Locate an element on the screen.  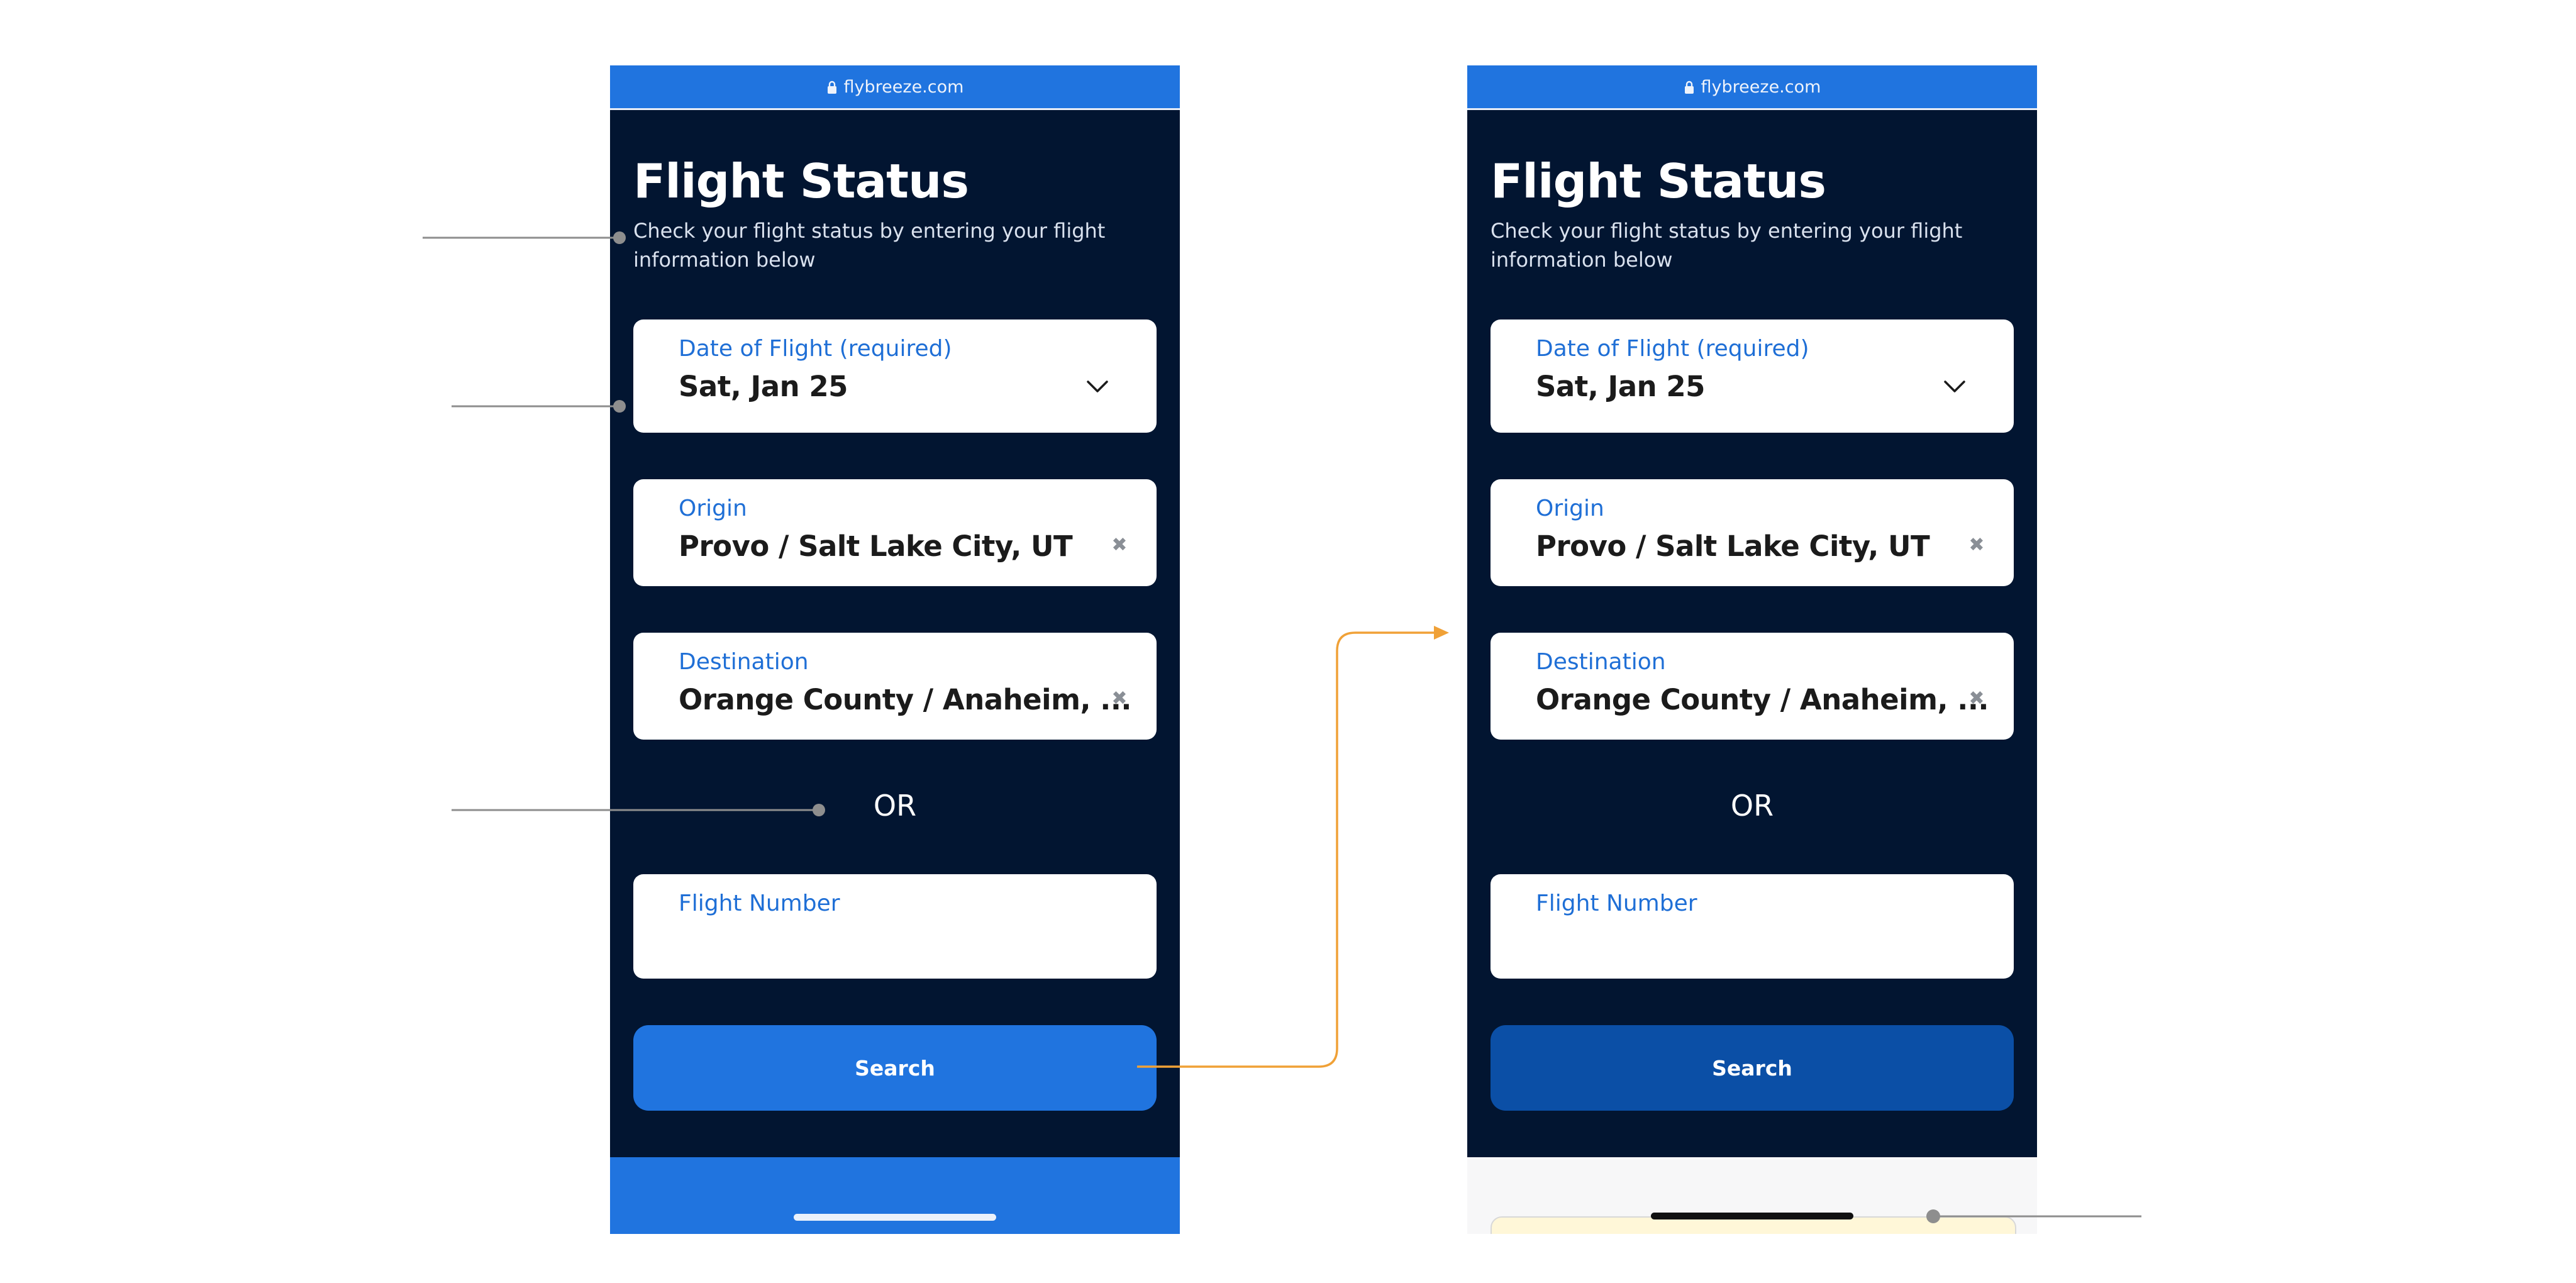
or-callout-dot is located at coordinates (819, 810).